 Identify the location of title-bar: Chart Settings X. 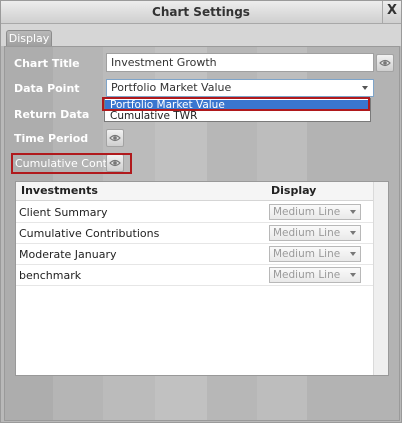
(201, 12).